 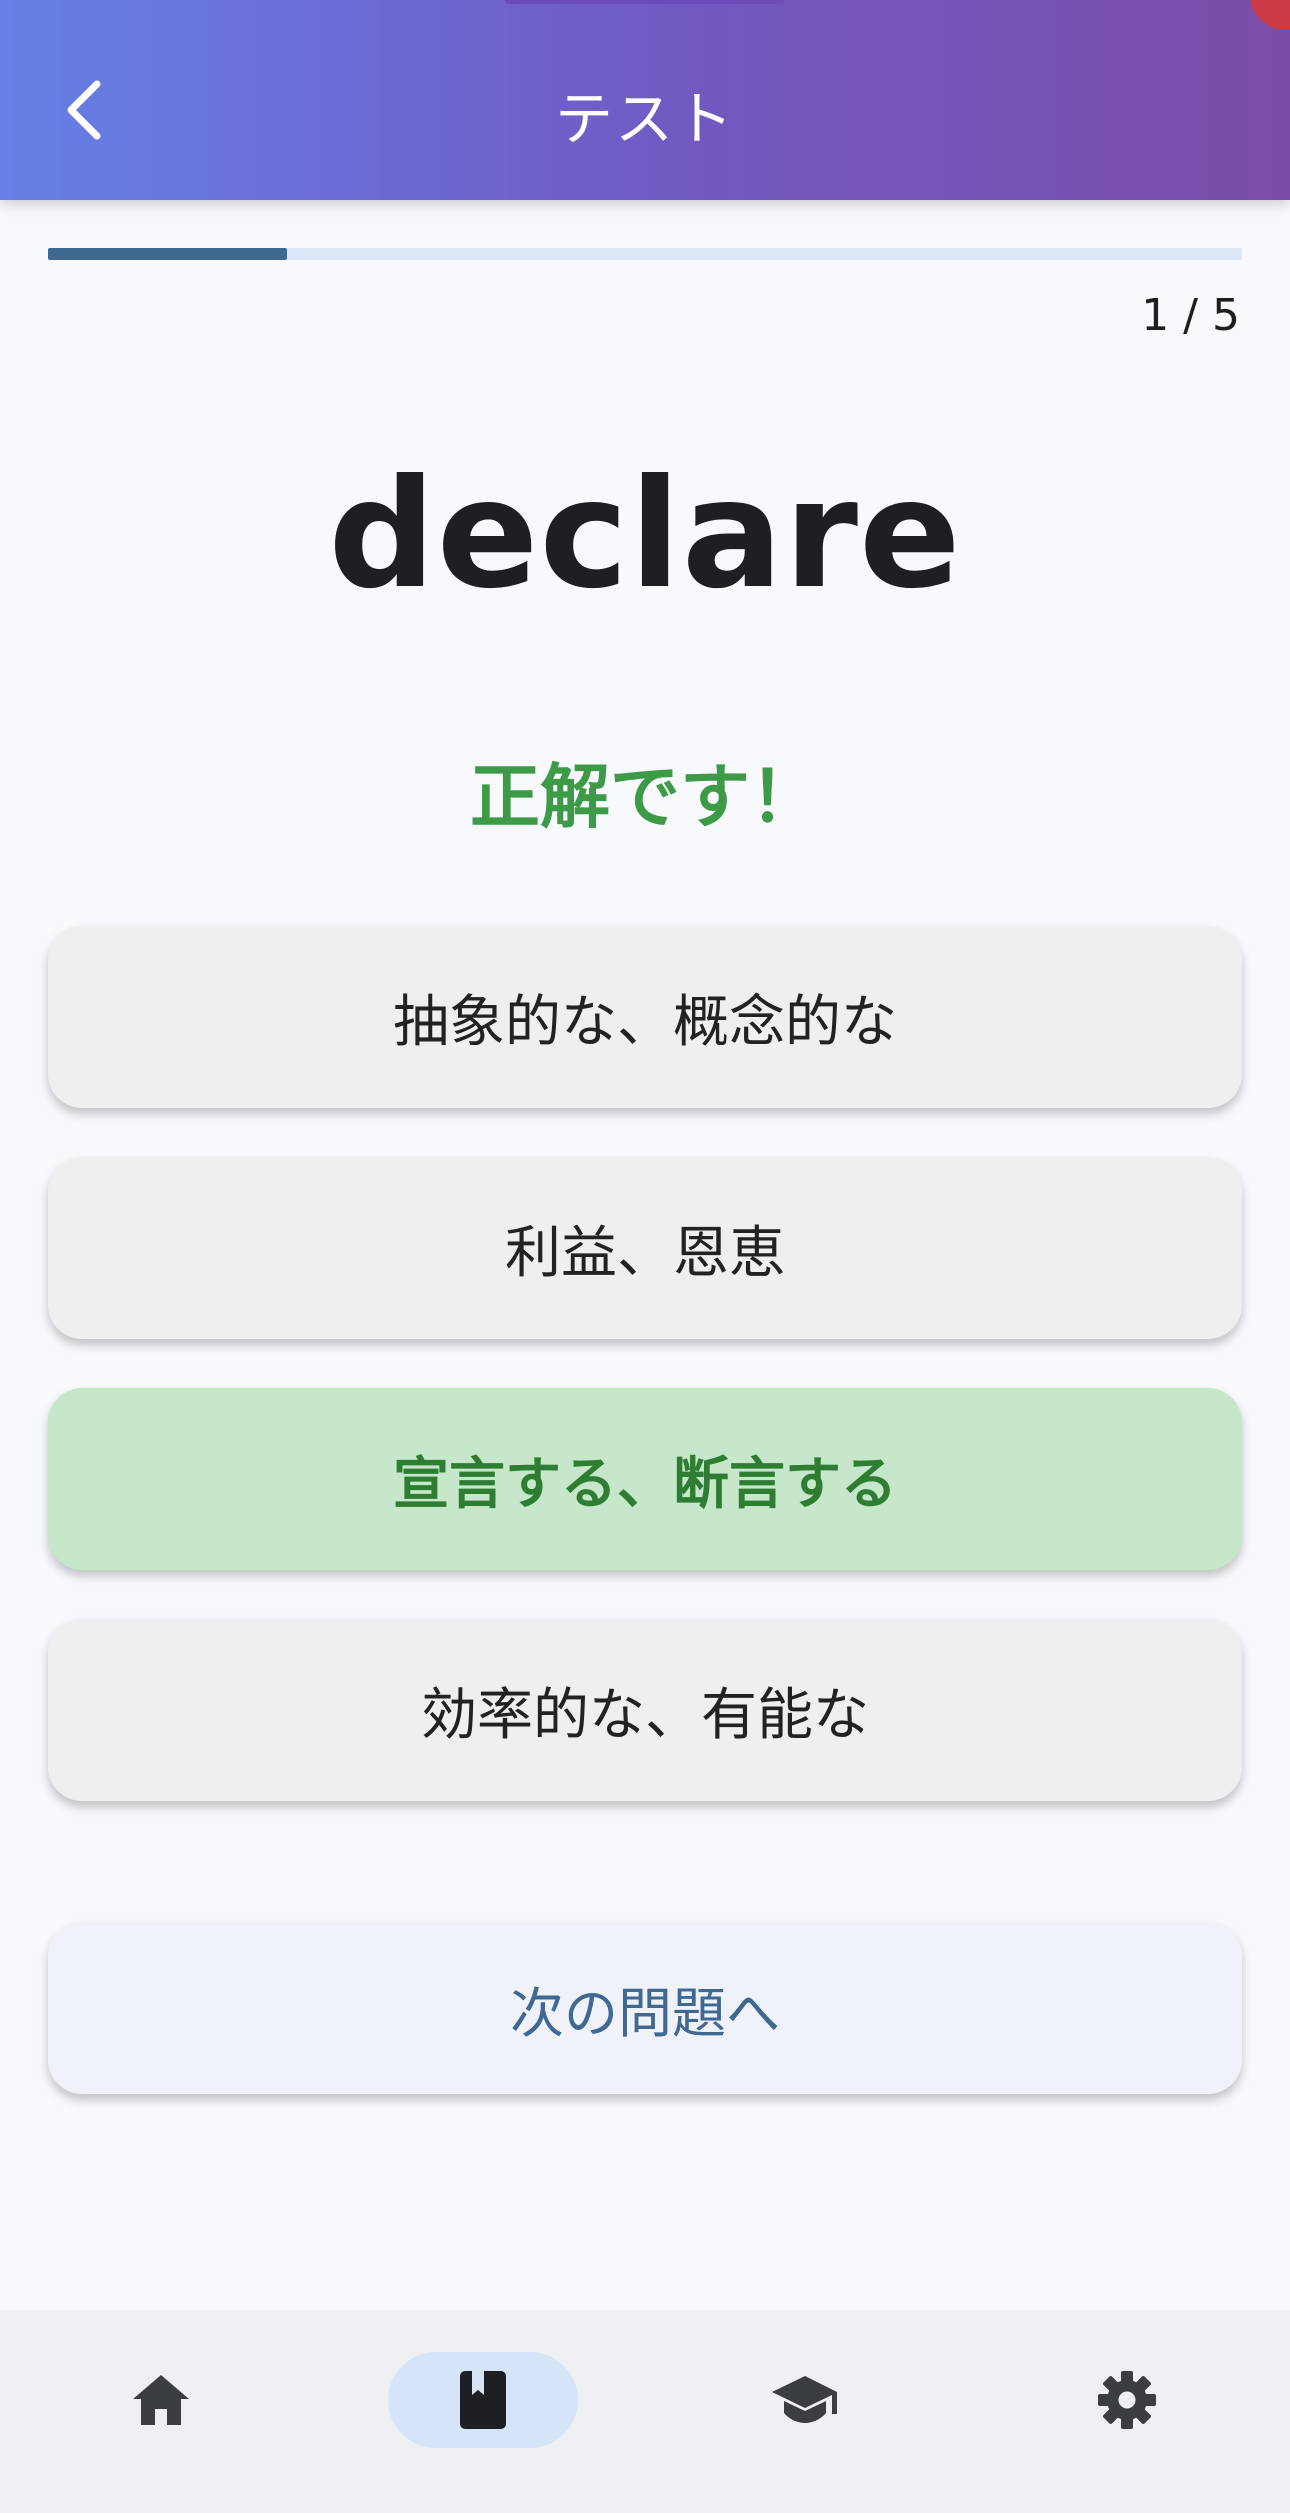 What do you see at coordinates (645, 1253) in the screenshot?
I see `answer-option-label: 利益、恩恵` at bounding box center [645, 1253].